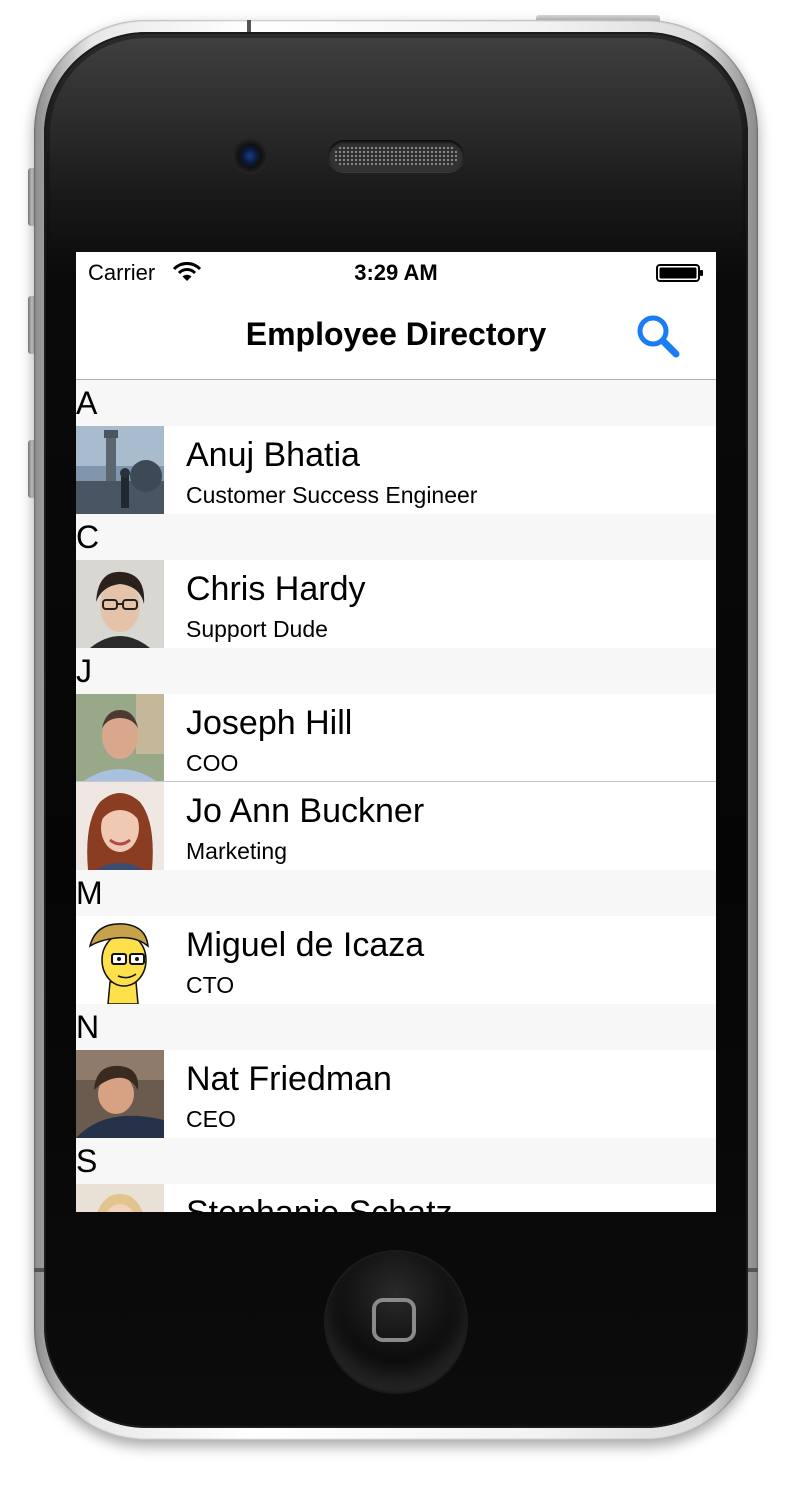 Image resolution: width=792 pixels, height=1488 pixels. I want to click on search-icon, so click(658, 336).